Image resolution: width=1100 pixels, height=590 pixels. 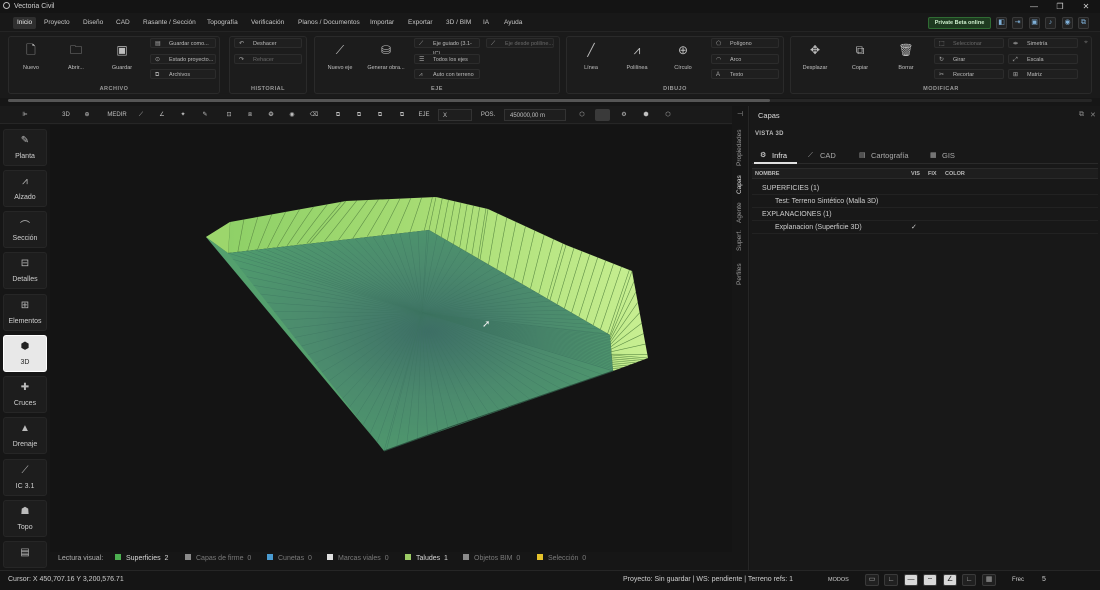 What do you see at coordinates (925, 201) in the screenshot?
I see `table-row: Test: Terreno Sintético (Malla 3D)` at bounding box center [925, 201].